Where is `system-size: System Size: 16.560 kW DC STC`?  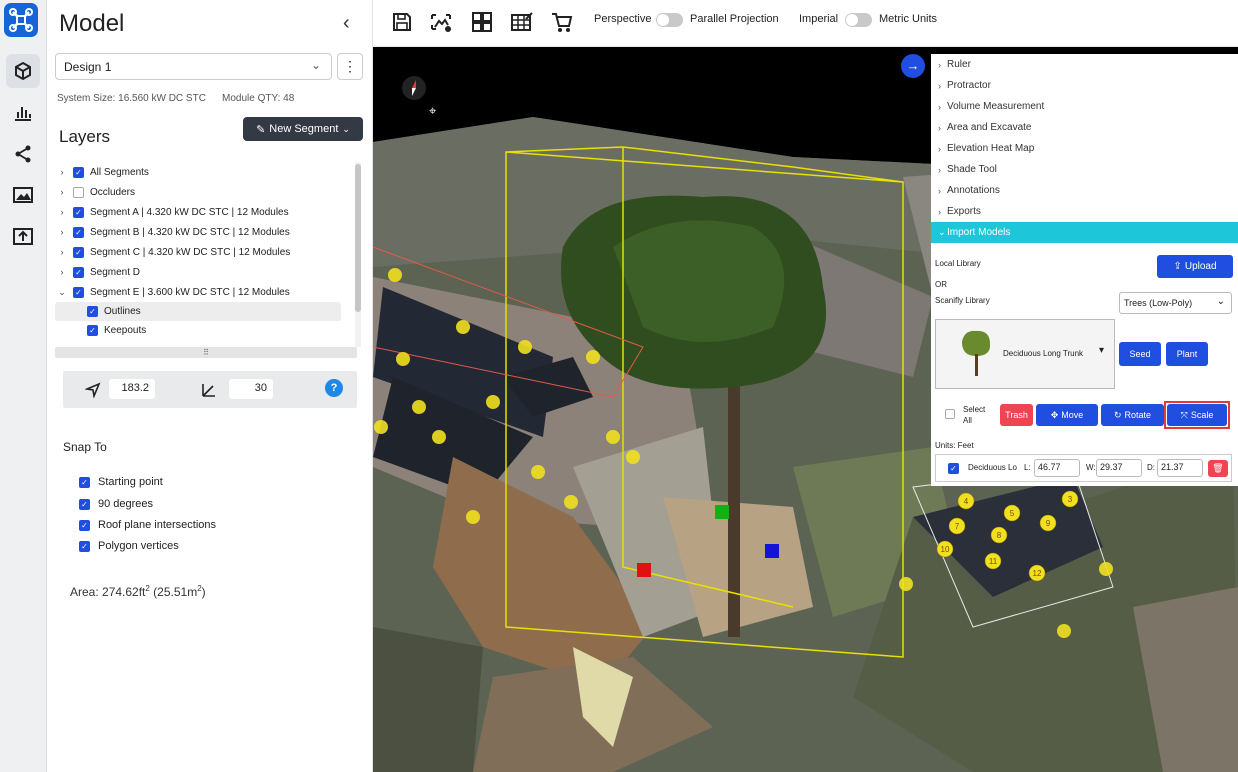
system-size: System Size: 16.560 kW DC STC is located at coordinates (131, 98).